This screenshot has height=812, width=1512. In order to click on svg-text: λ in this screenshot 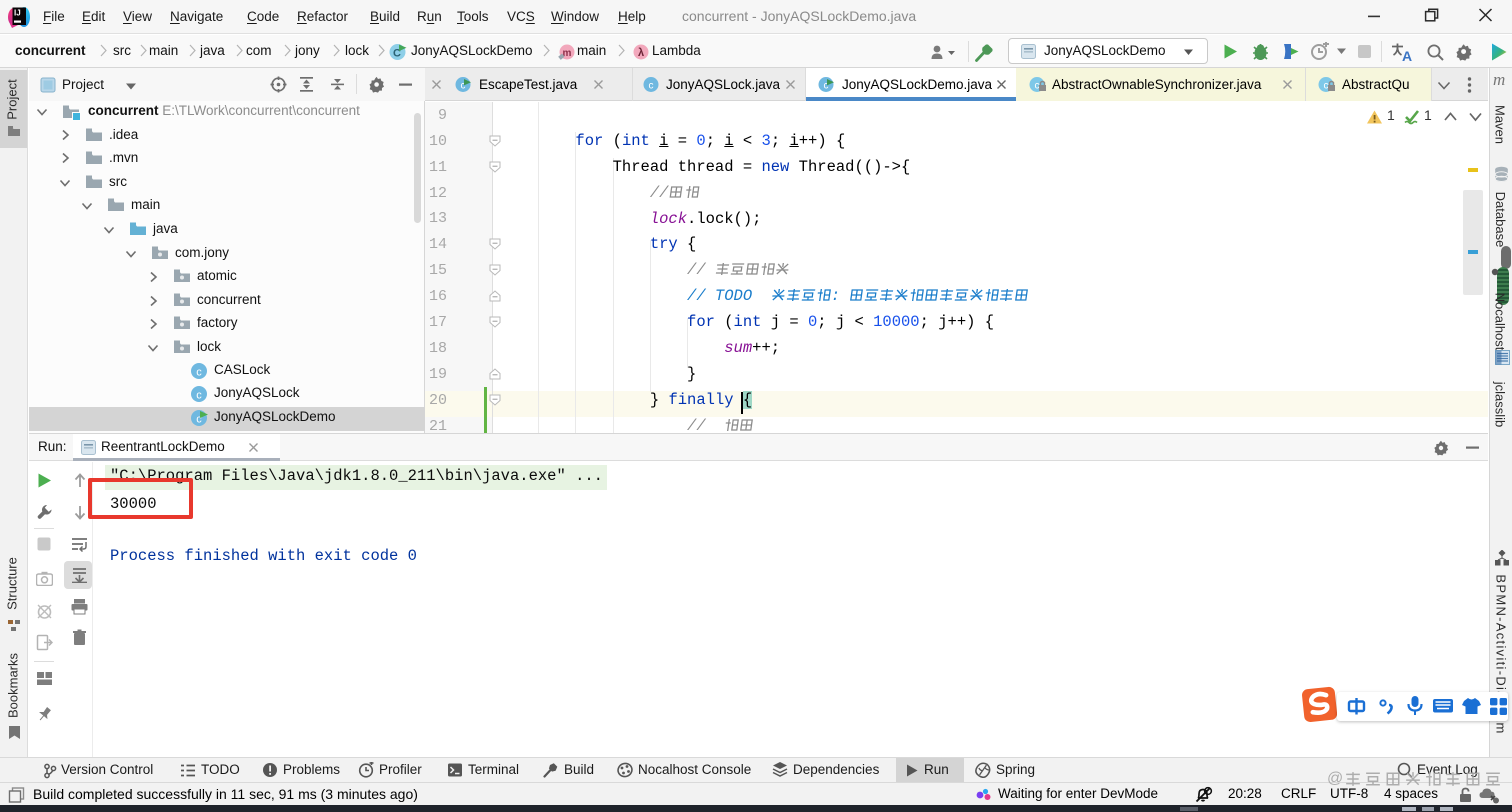, I will do `click(641, 53)`.